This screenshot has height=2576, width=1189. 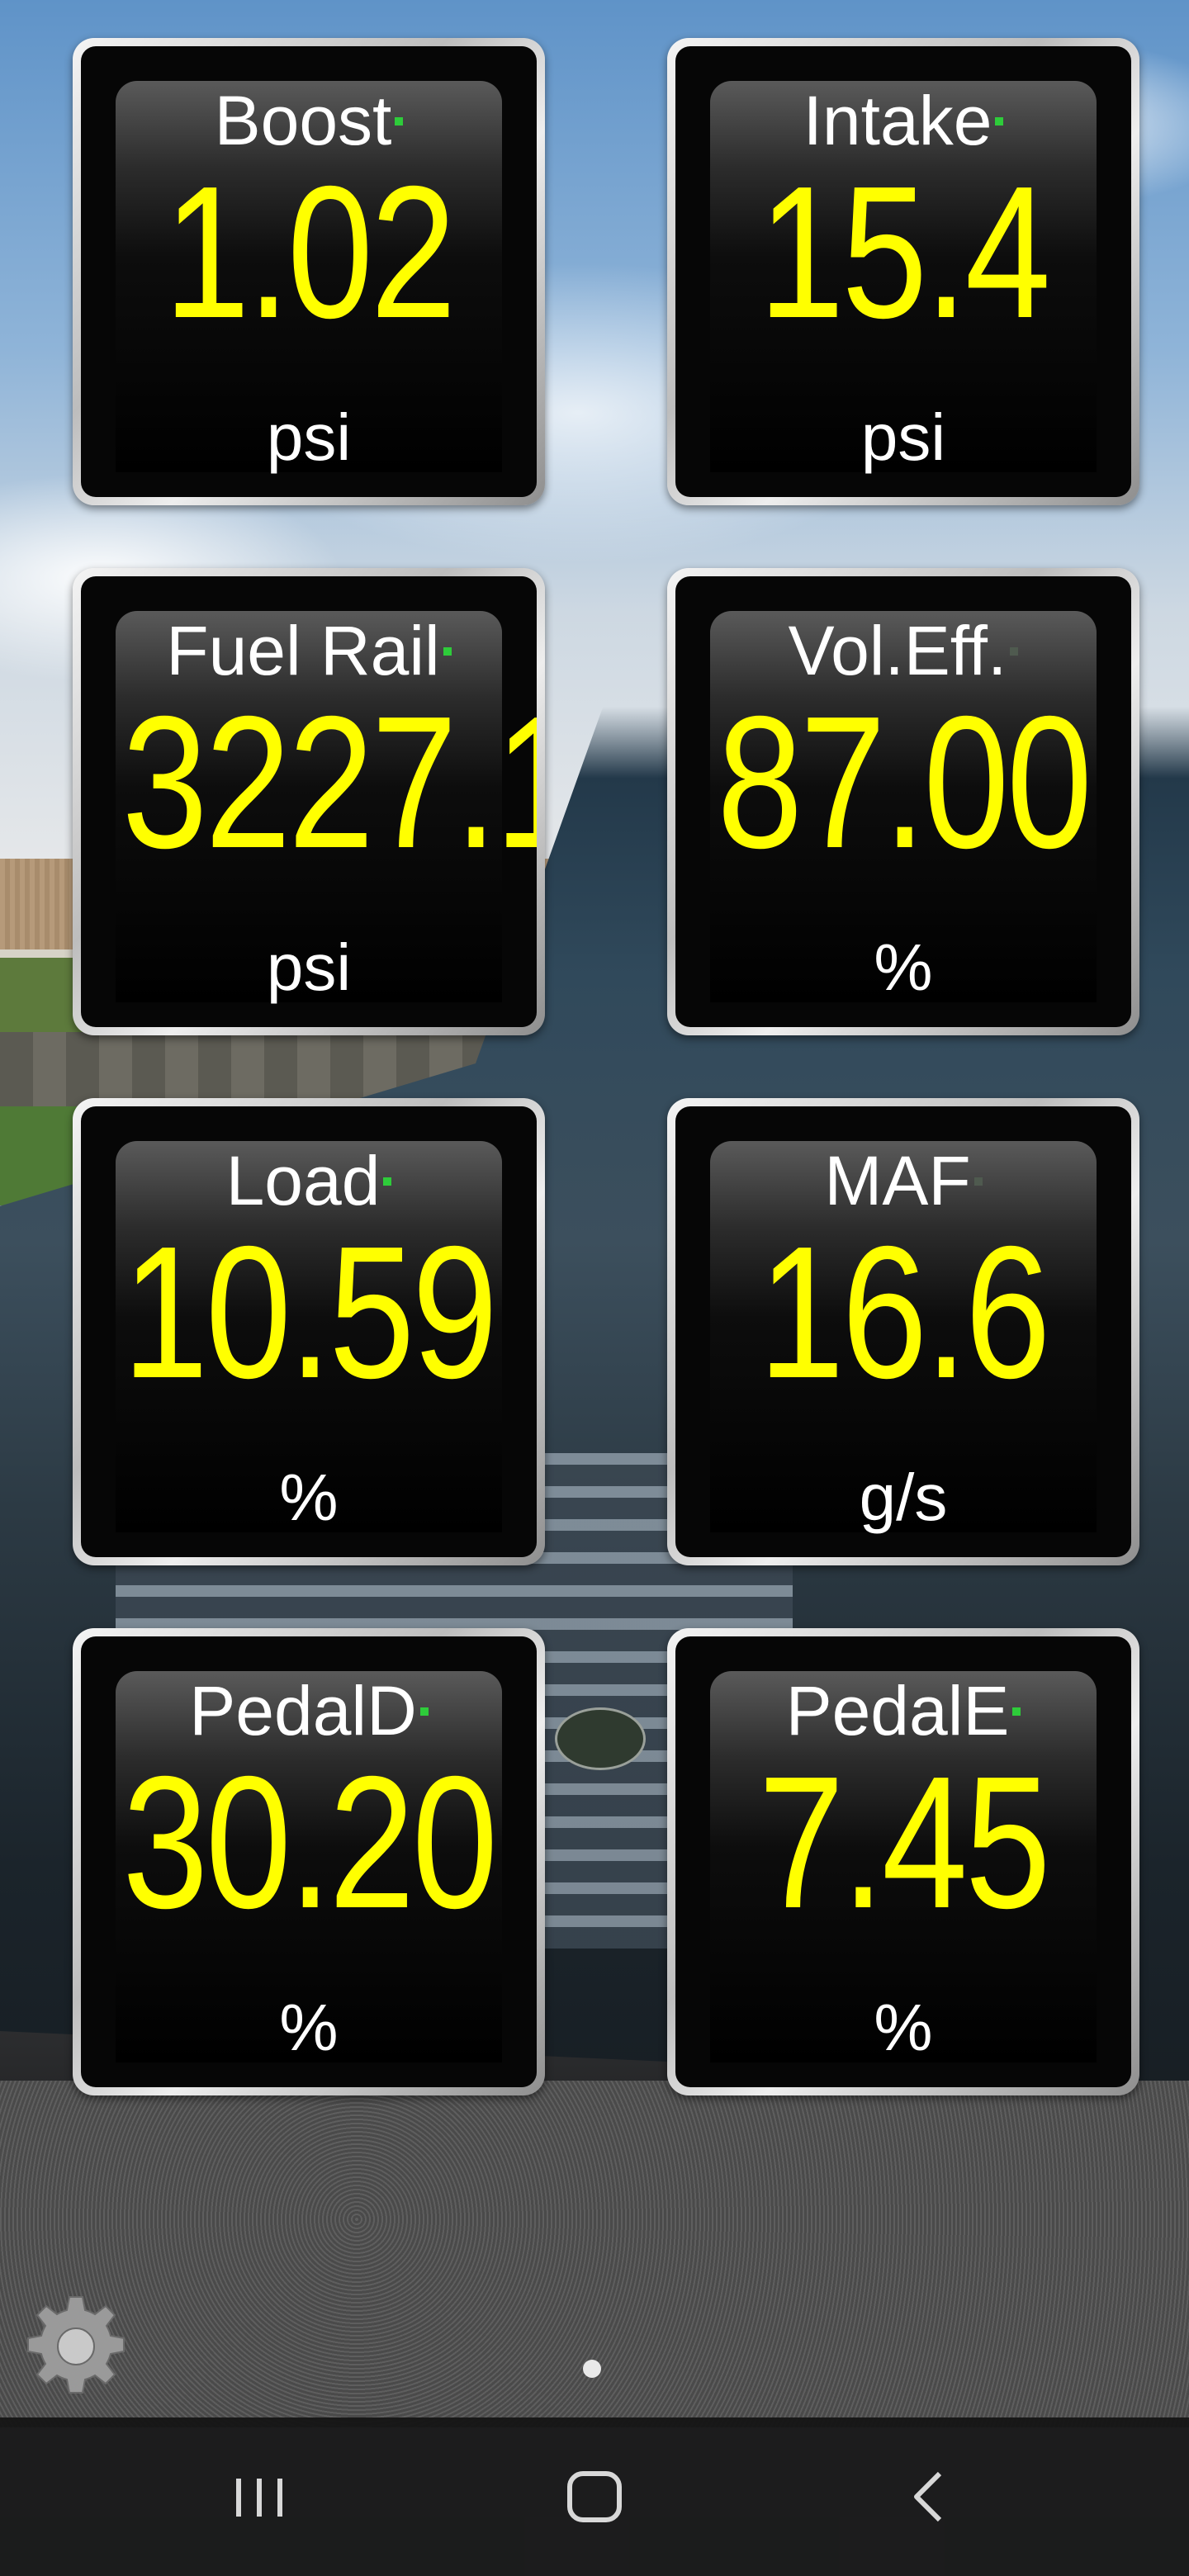 I want to click on settings-button, so click(x=76, y=2346).